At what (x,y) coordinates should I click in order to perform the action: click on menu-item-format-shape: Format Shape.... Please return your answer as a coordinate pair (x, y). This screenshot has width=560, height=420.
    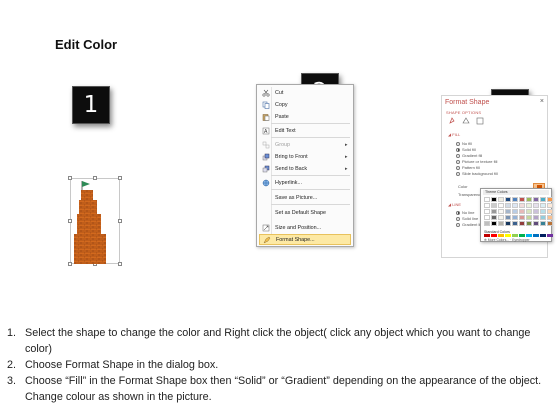
    Looking at the image, I should click on (305, 239).